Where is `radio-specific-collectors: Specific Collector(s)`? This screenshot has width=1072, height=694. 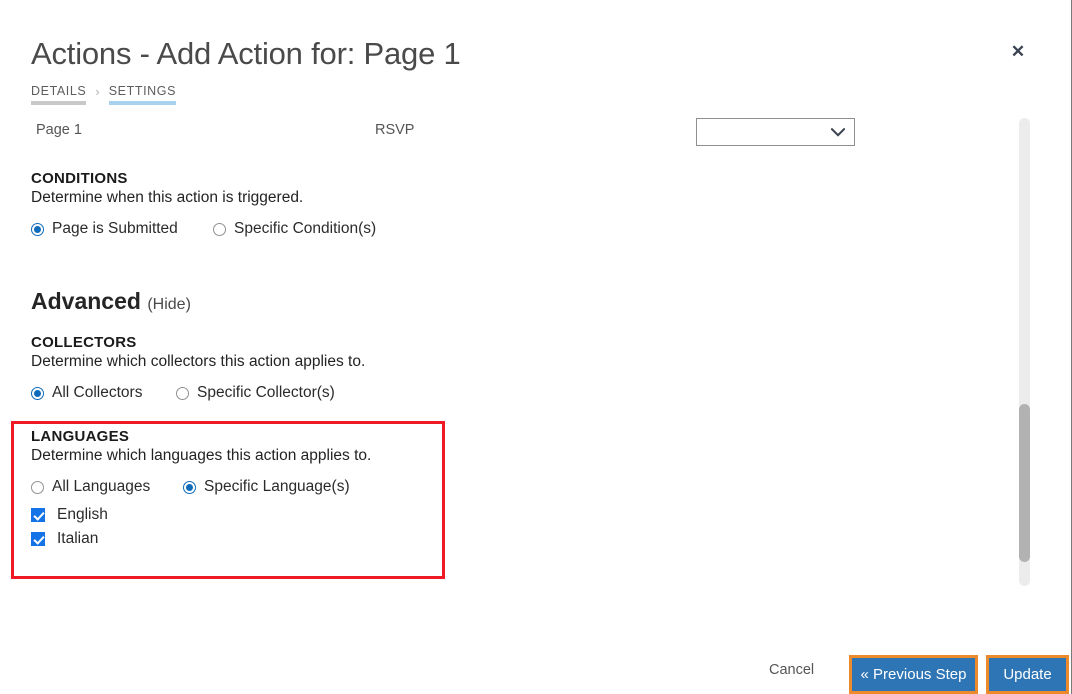 radio-specific-collectors: Specific Collector(s) is located at coordinates (255, 393).